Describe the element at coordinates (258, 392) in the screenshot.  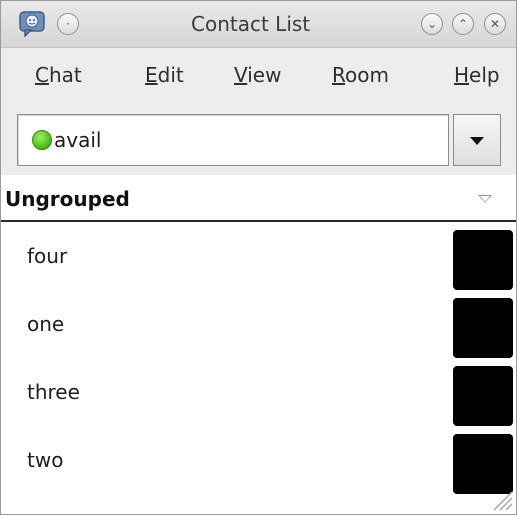
I see `contact-row: three` at that location.